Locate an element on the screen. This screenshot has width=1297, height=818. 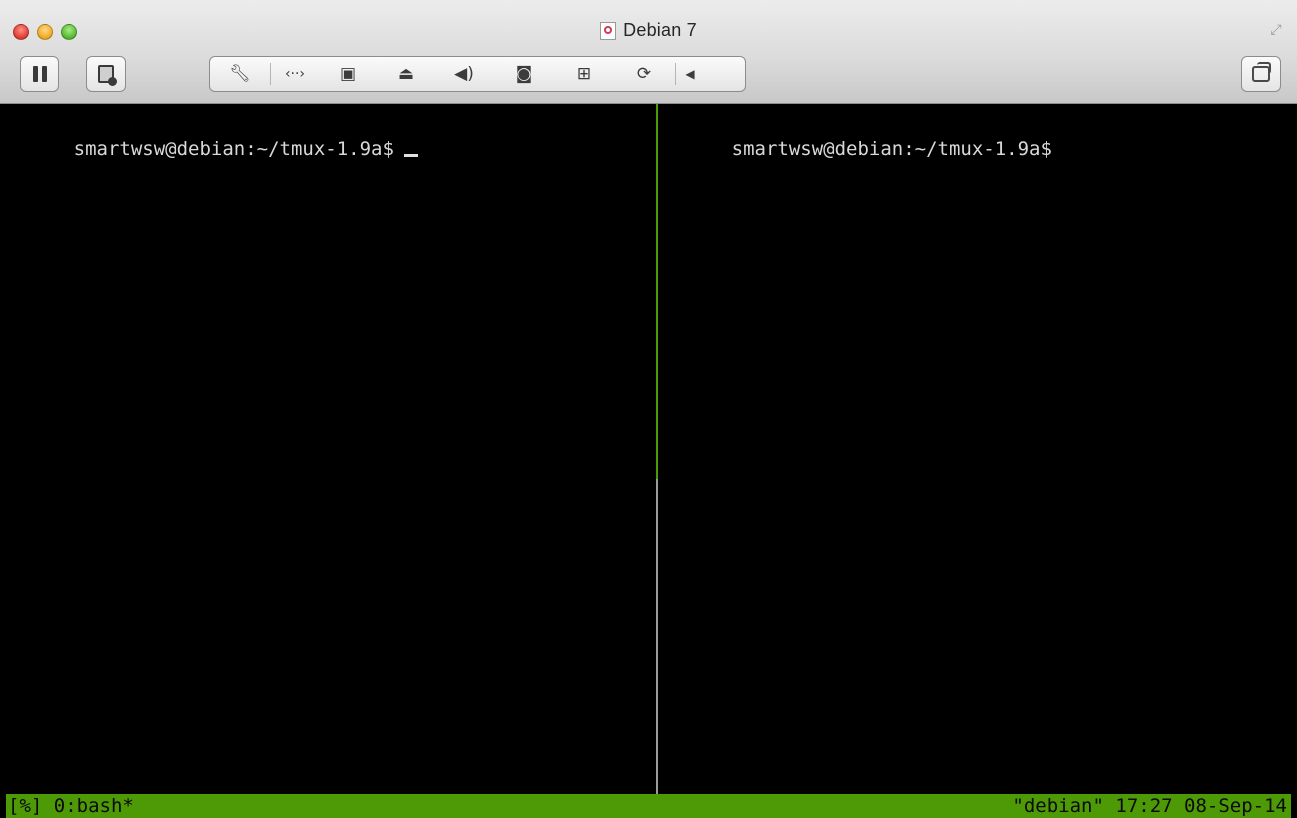
pane-divider is located at coordinates (657, 636).